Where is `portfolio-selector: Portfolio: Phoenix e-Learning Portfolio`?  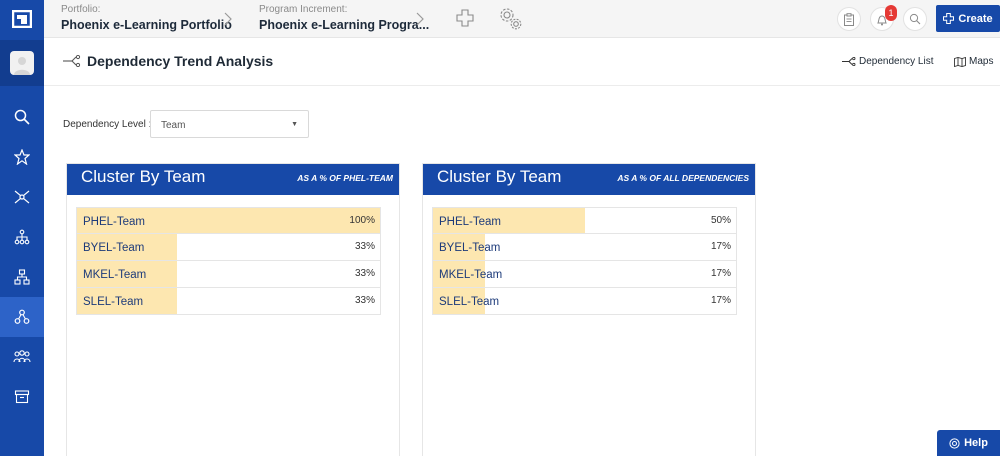 portfolio-selector: Portfolio: Phoenix e-Learning Portfolio is located at coordinates (146, 19).